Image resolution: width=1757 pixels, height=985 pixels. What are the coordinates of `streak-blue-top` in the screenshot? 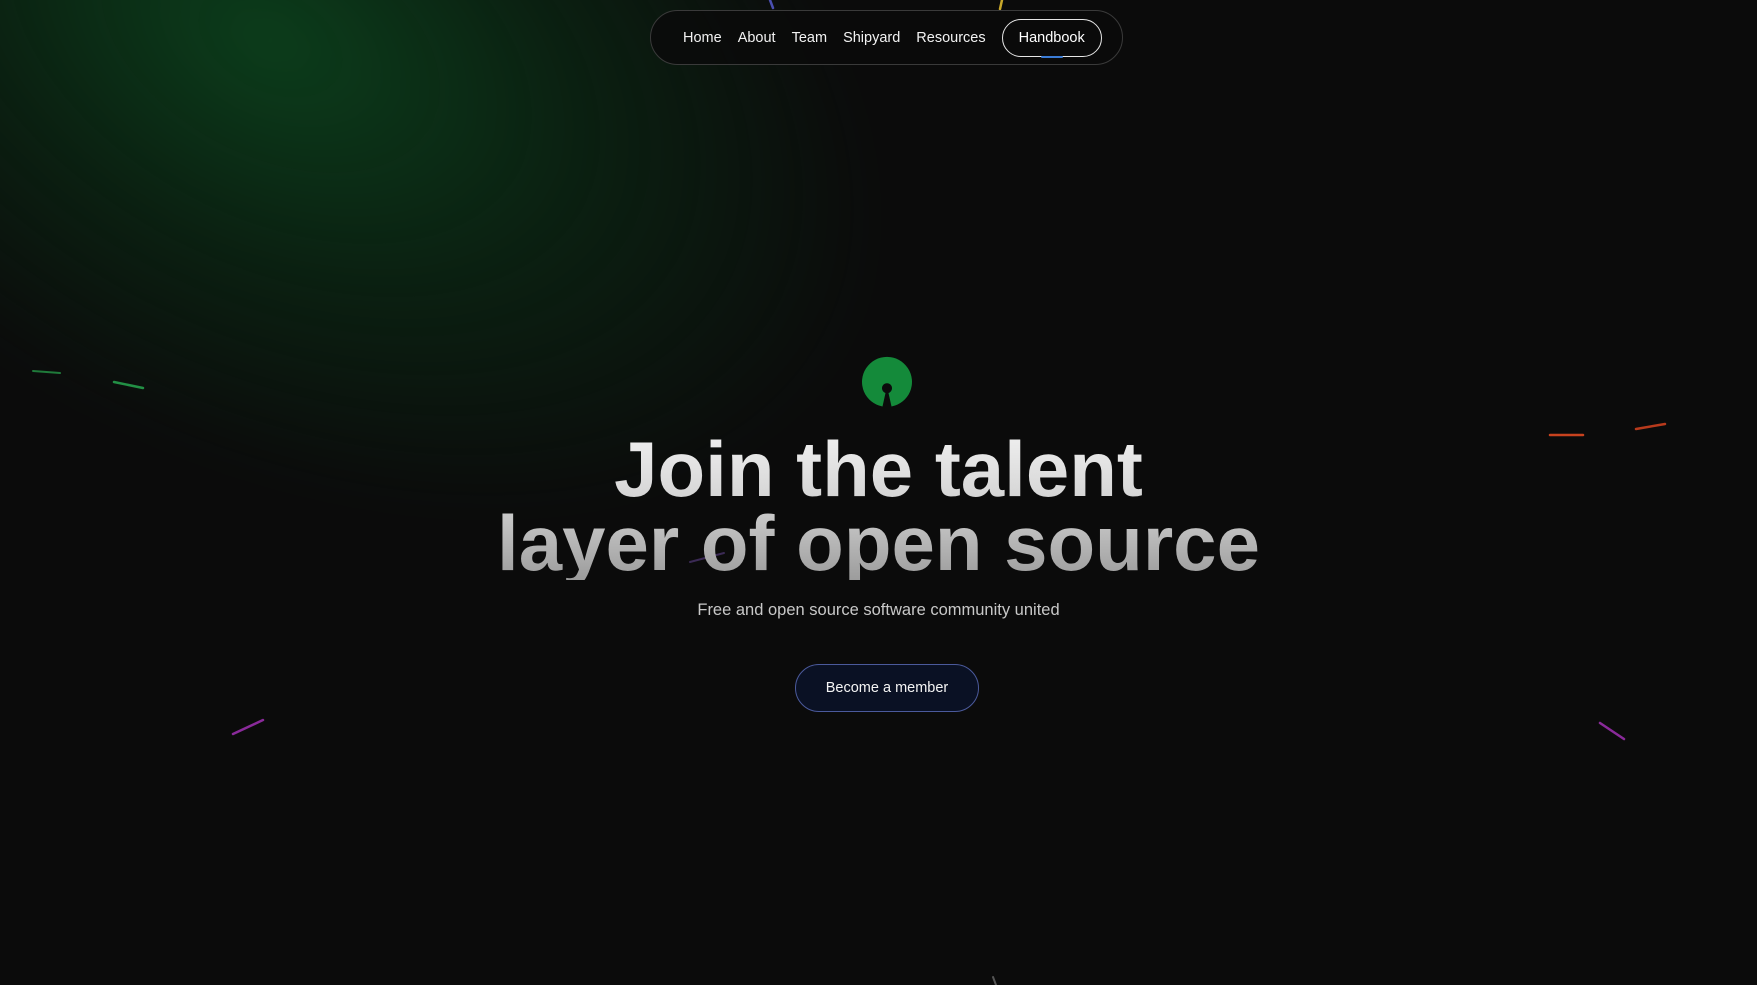 It's located at (771, 5).